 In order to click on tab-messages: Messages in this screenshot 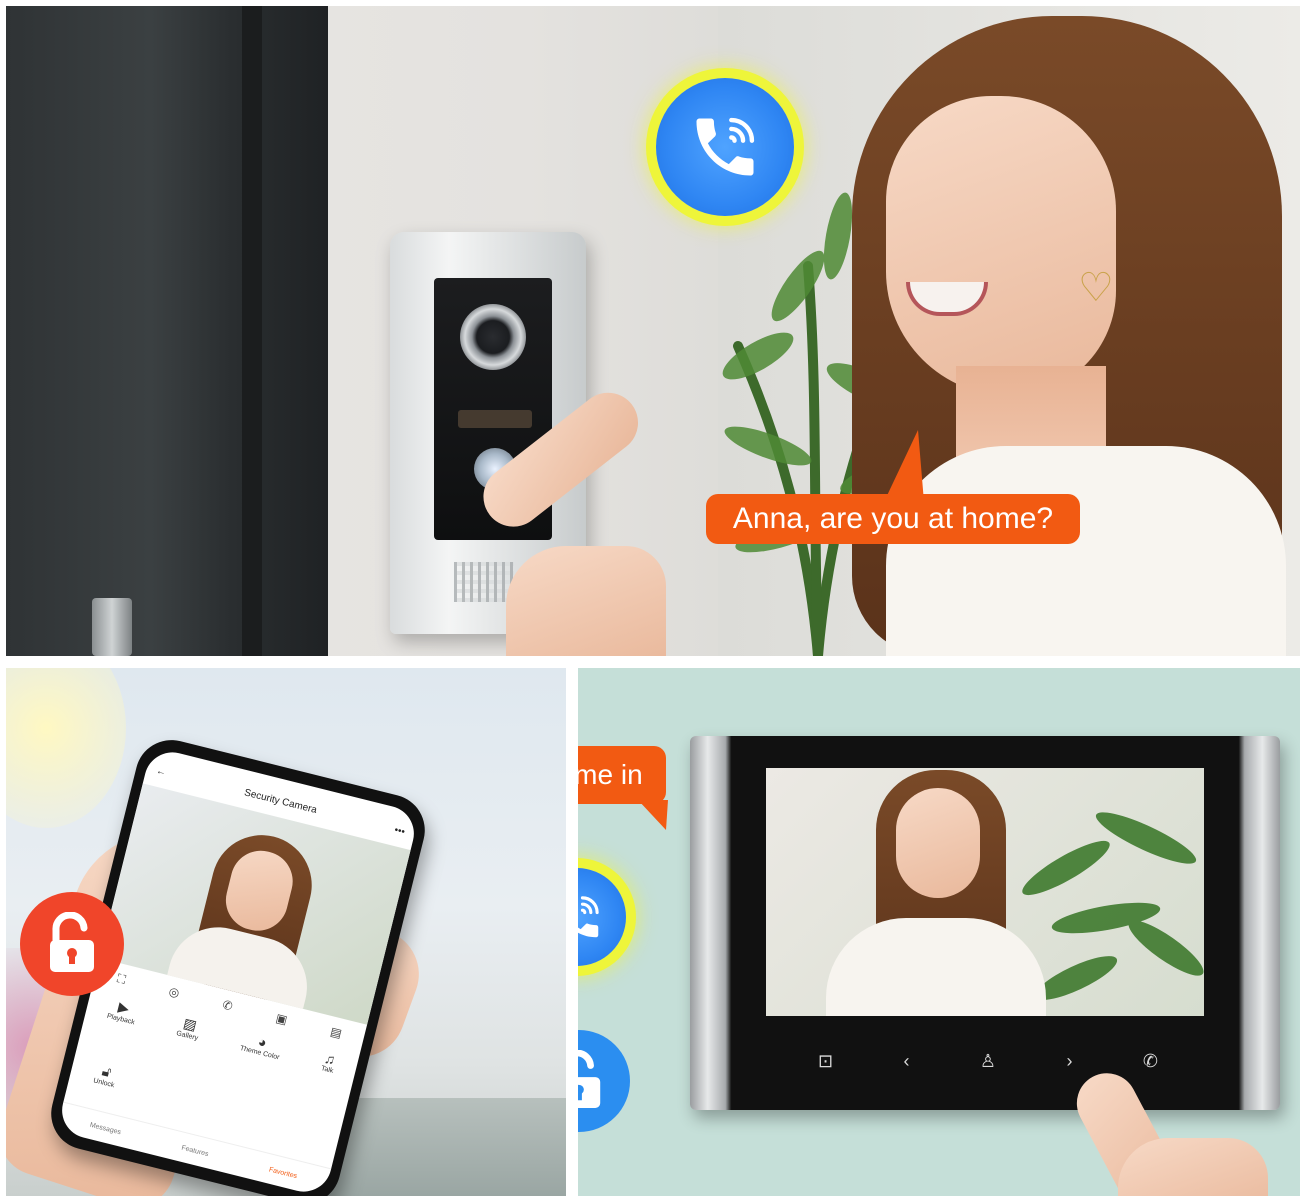, I will do `click(105, 1128)`.